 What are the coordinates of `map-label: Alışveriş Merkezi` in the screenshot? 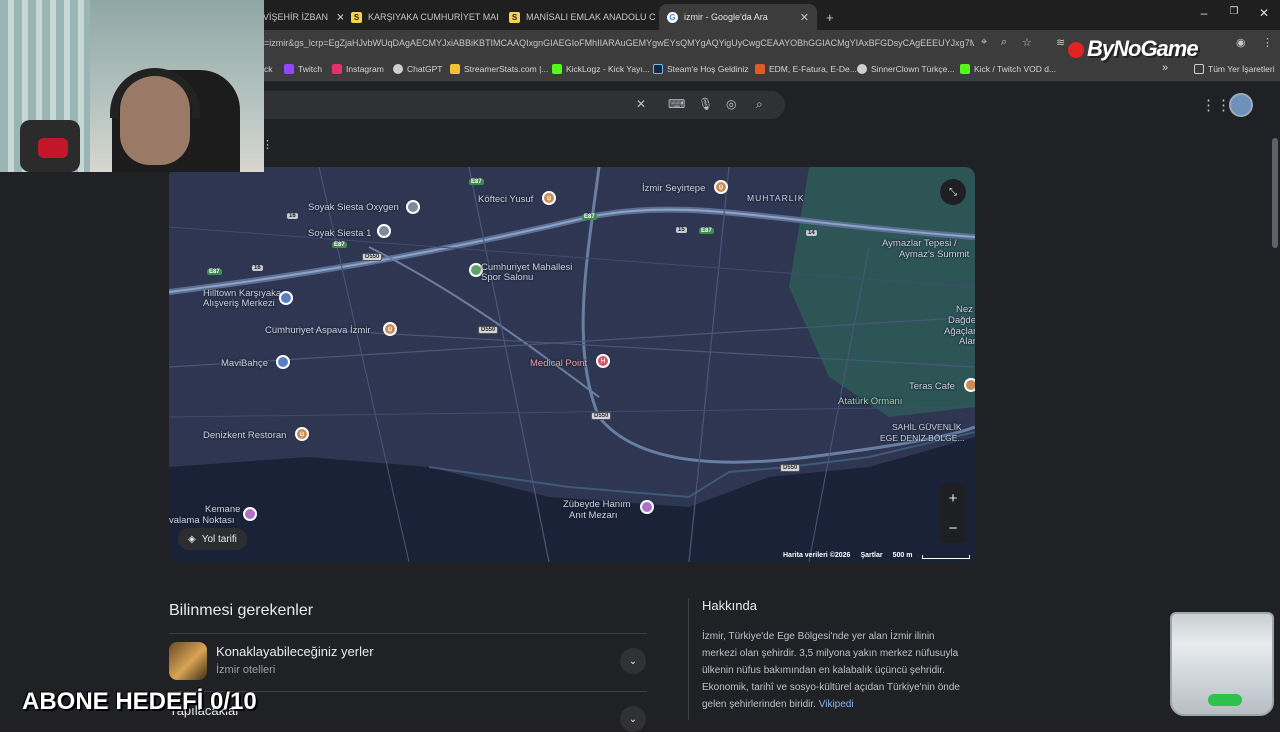 It's located at (239, 303).